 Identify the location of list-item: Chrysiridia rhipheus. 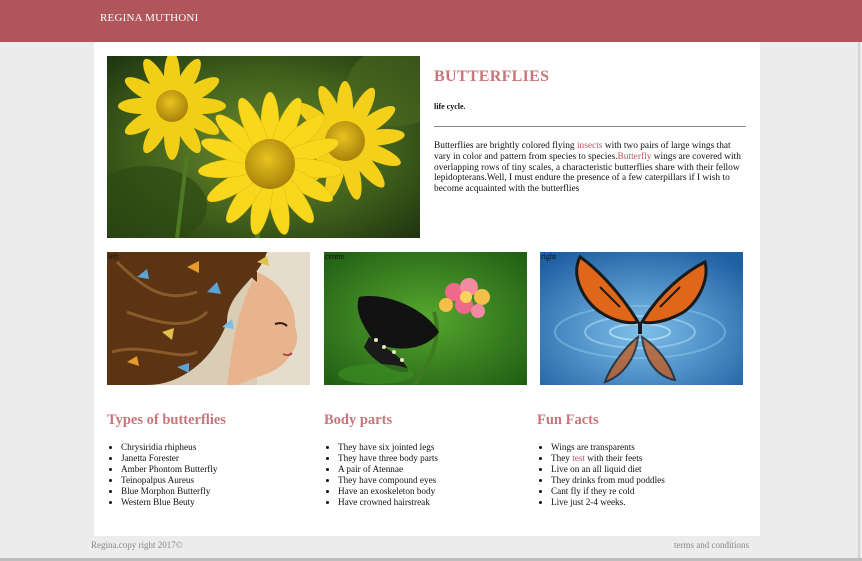
(219, 447).